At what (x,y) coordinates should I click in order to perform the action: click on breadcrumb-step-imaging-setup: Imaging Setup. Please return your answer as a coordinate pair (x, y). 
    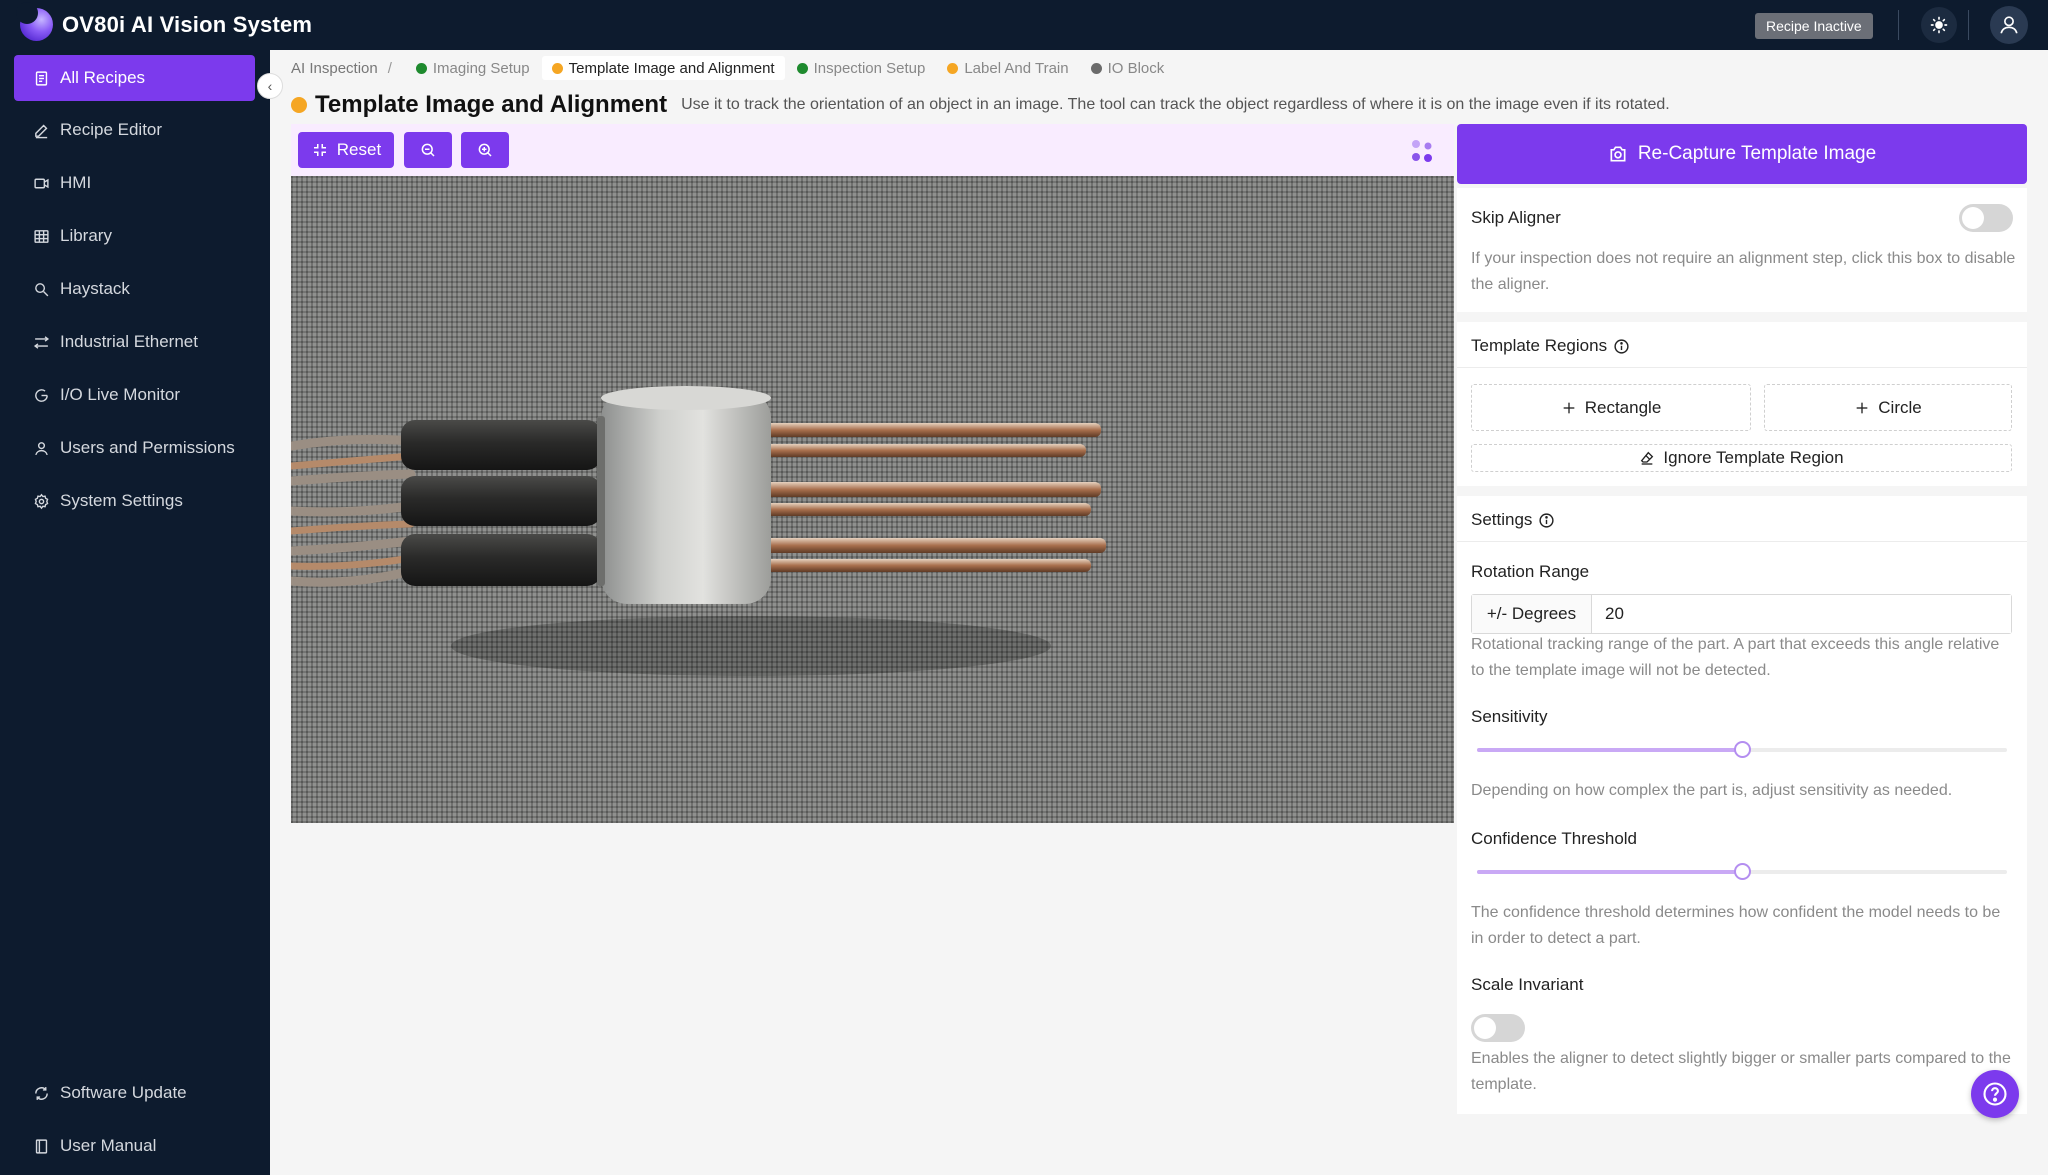
    Looking at the image, I should click on (473, 68).